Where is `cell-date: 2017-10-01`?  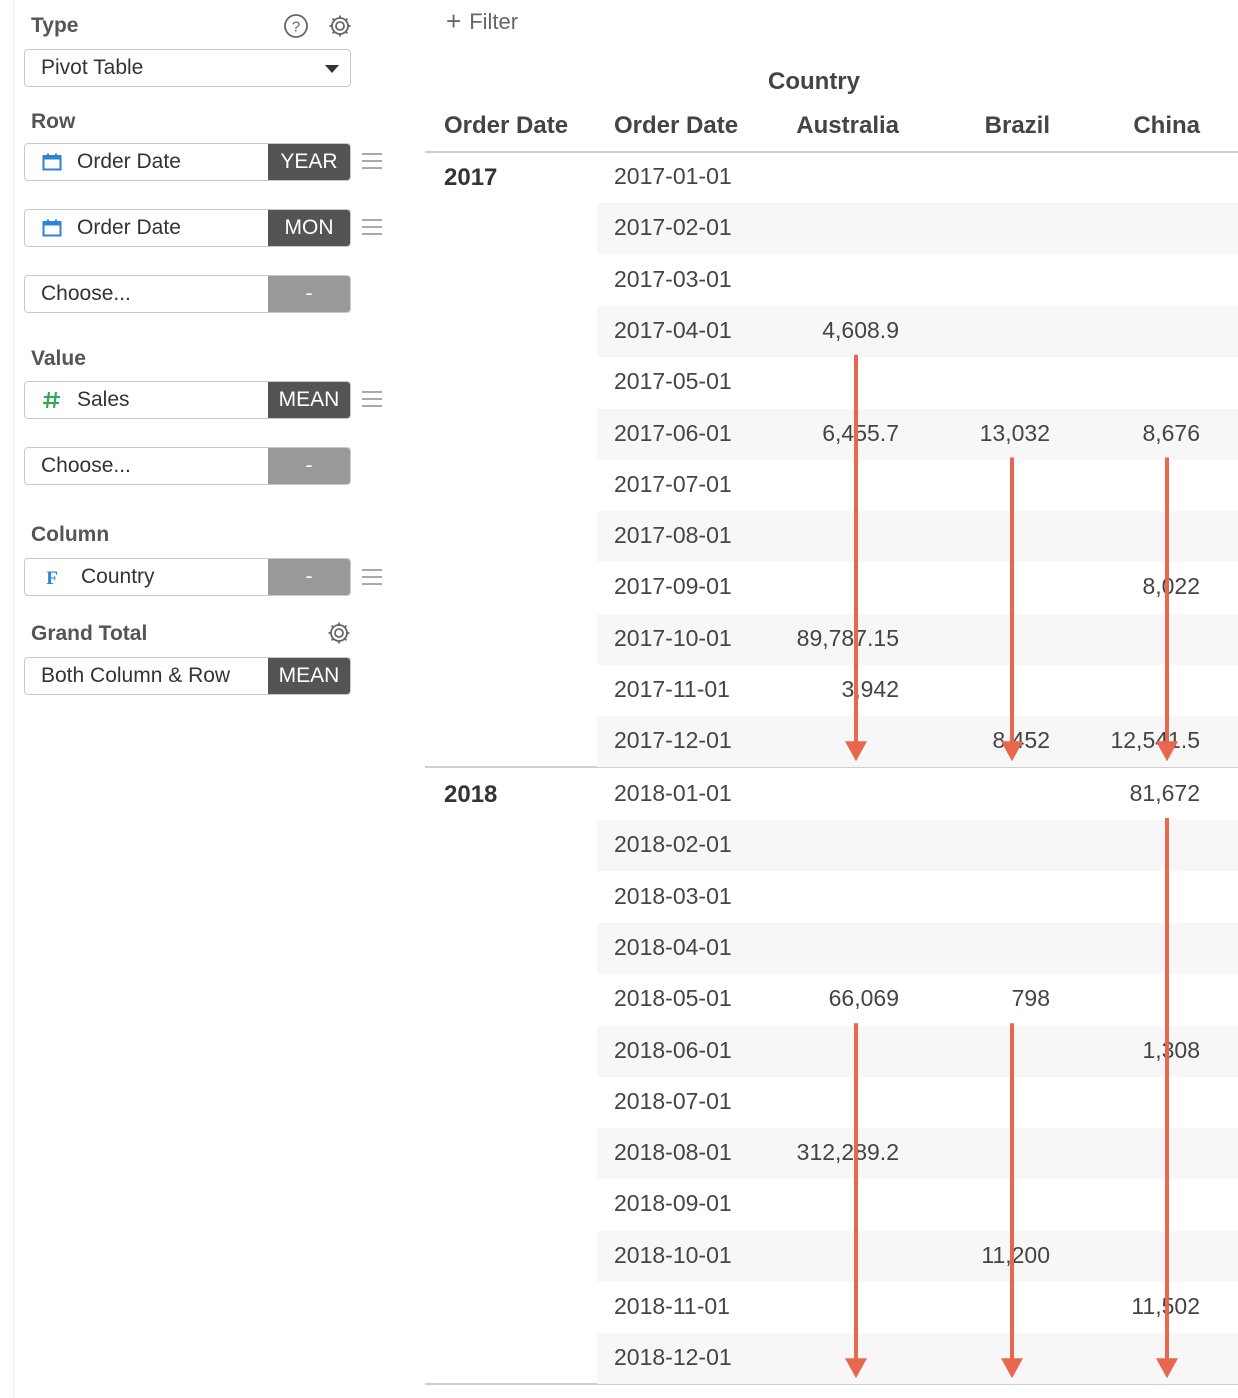 cell-date: 2017-10-01 is located at coordinates (673, 637).